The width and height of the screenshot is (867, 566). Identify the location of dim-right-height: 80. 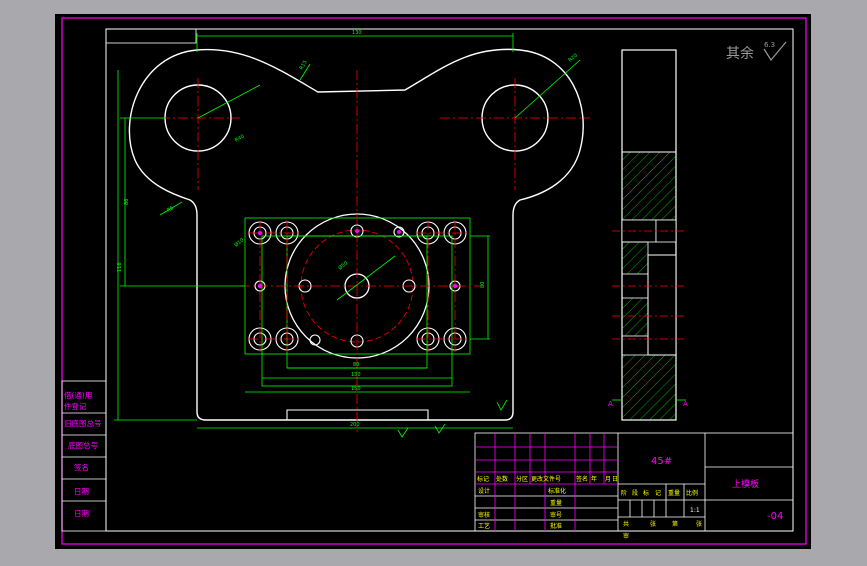
(483, 285).